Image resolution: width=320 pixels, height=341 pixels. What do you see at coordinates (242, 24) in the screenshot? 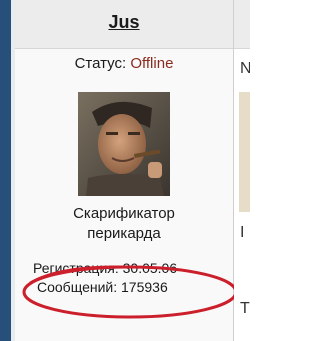
I see `right-header-band` at bounding box center [242, 24].